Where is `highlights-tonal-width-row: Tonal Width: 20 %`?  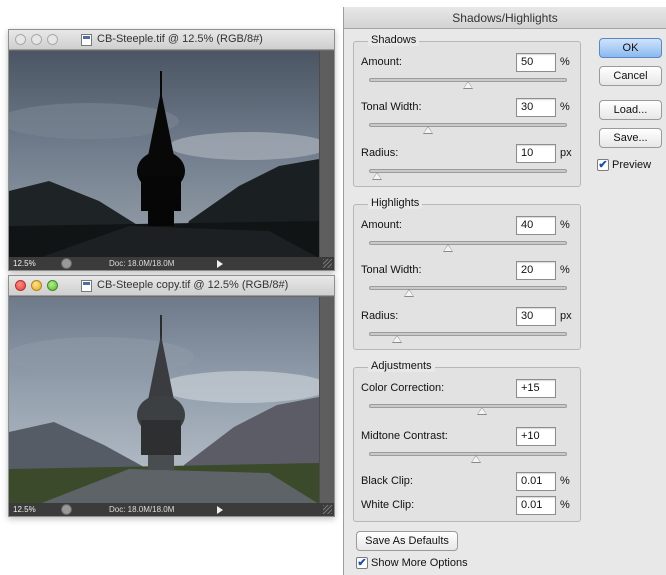
highlights-tonal-width-row: Tonal Width: 20 % is located at coordinates (467, 272).